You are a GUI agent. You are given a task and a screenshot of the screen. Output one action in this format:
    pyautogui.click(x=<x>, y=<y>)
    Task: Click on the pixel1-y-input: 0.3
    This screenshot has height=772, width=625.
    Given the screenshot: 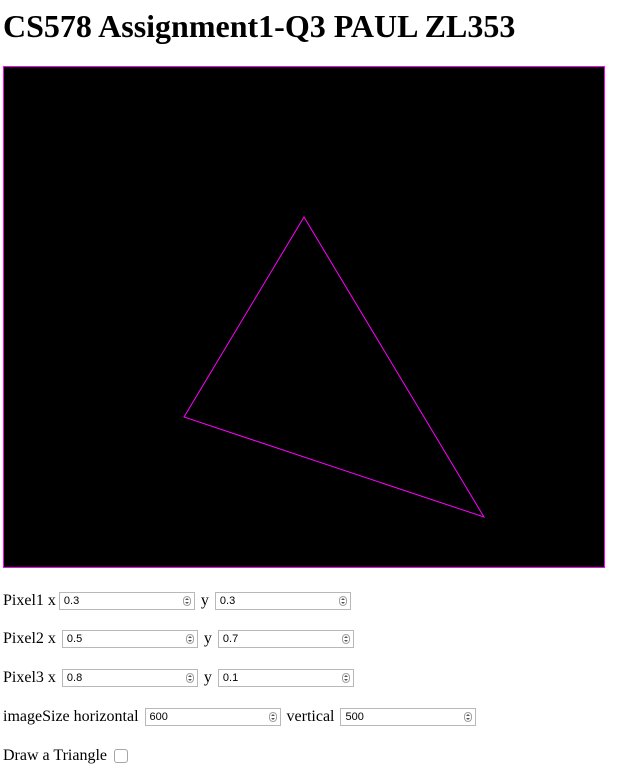 What is the action you would take?
    pyautogui.click(x=282, y=601)
    